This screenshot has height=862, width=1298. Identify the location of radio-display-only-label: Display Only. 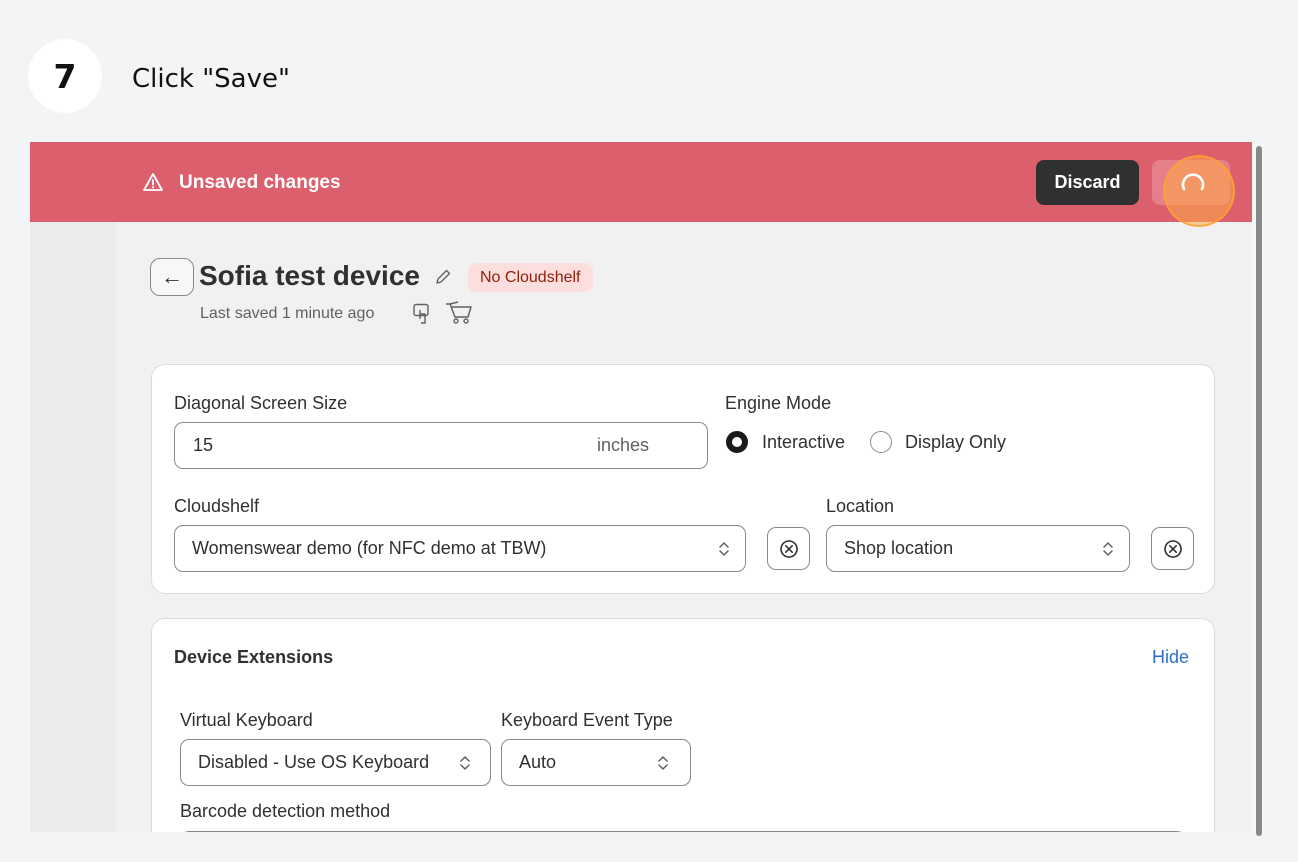
(956, 442).